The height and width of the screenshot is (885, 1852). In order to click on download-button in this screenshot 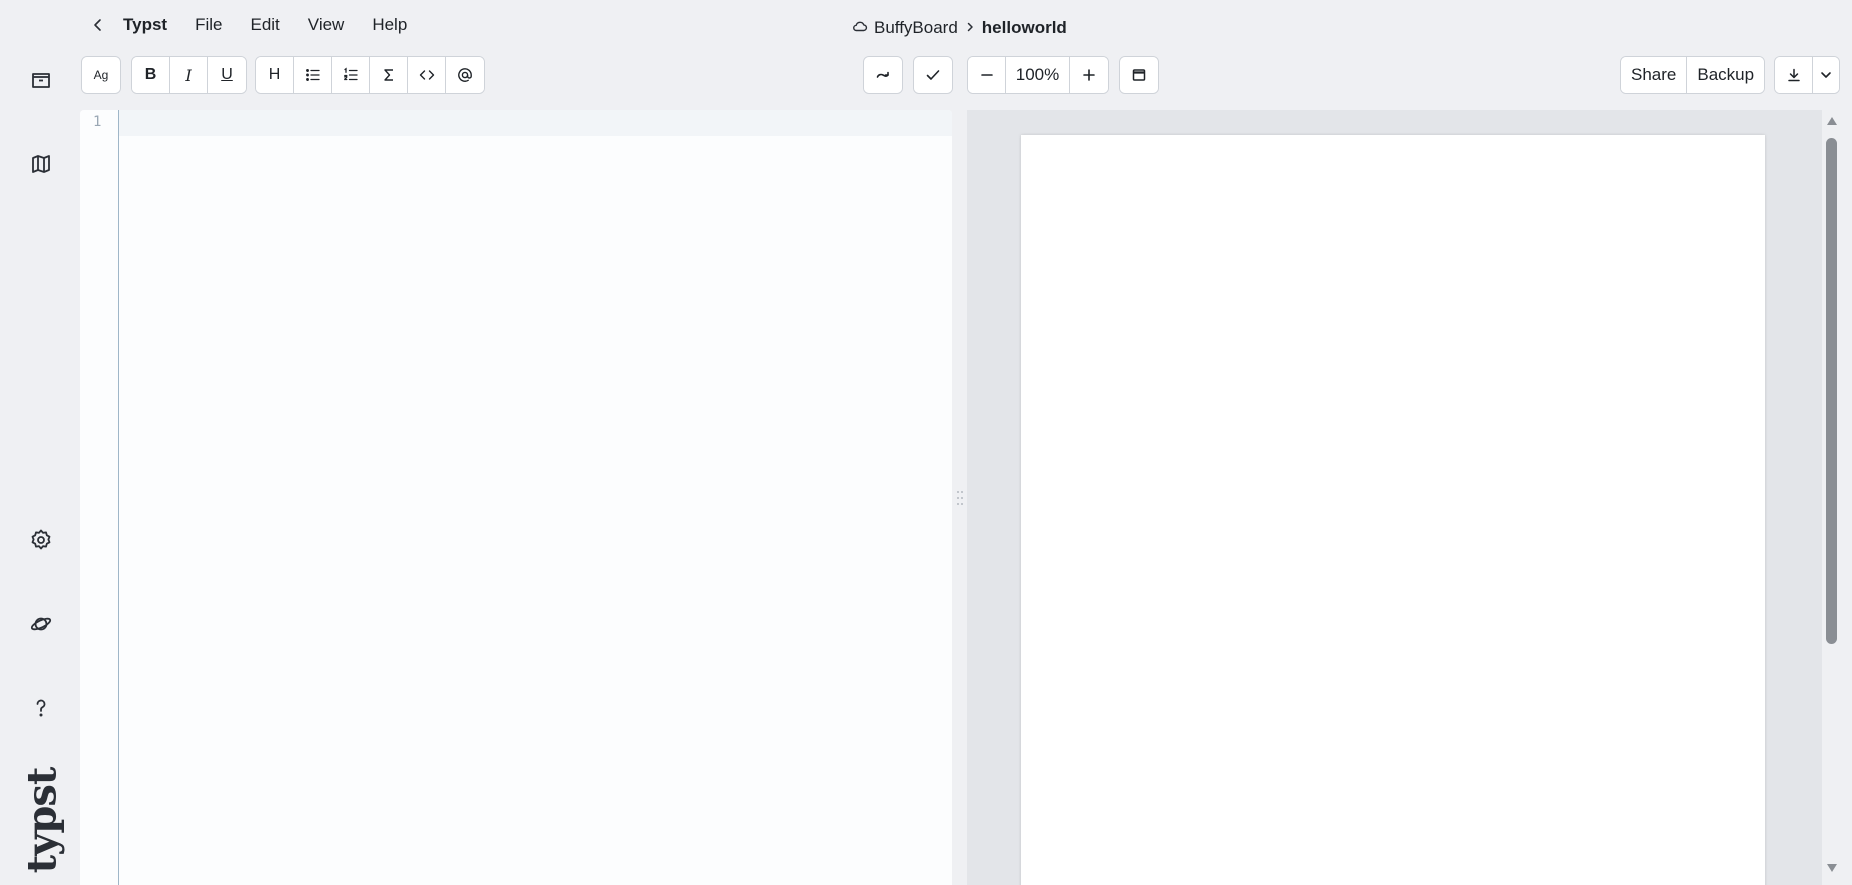, I will do `click(1794, 75)`.